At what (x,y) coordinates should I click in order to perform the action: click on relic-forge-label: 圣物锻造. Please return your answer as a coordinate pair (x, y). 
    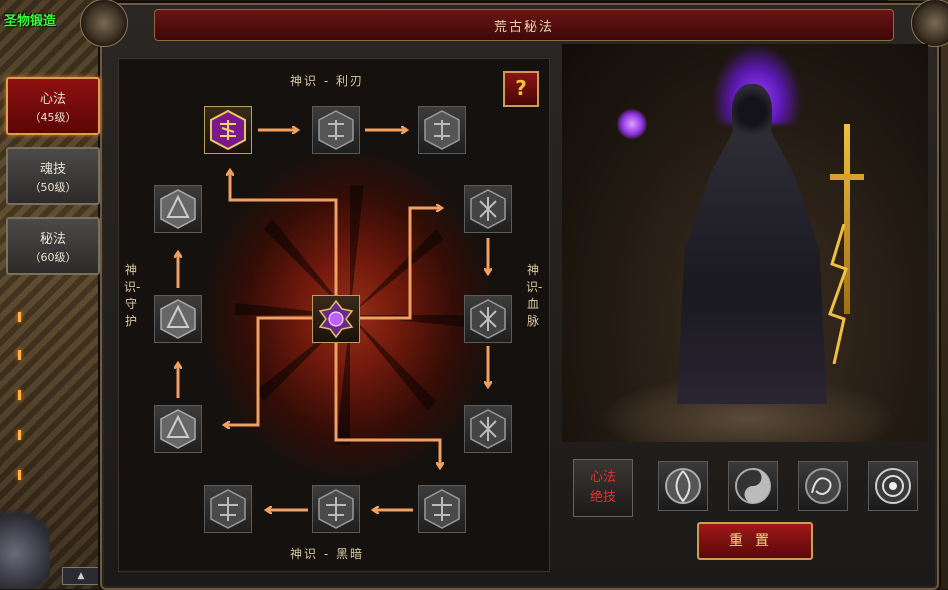
    Looking at the image, I should click on (30, 19).